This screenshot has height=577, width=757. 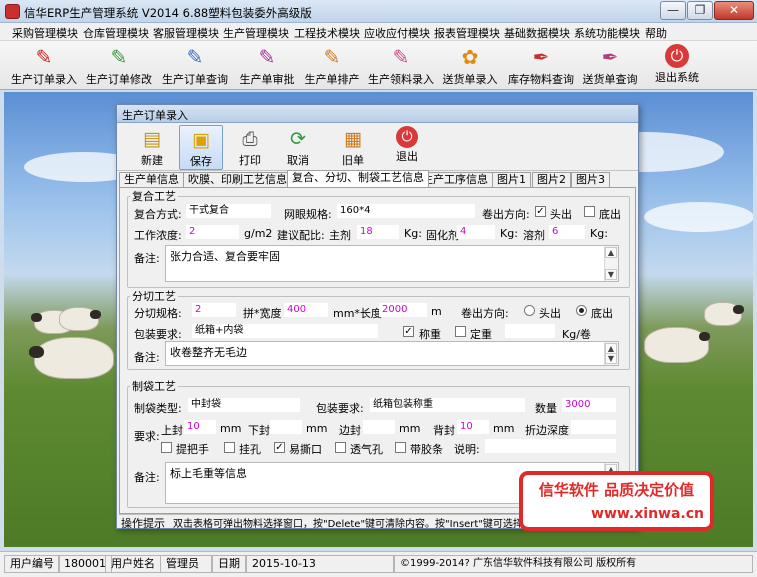 I want to click on hint-label: 操作提示, so click(x=143, y=523).